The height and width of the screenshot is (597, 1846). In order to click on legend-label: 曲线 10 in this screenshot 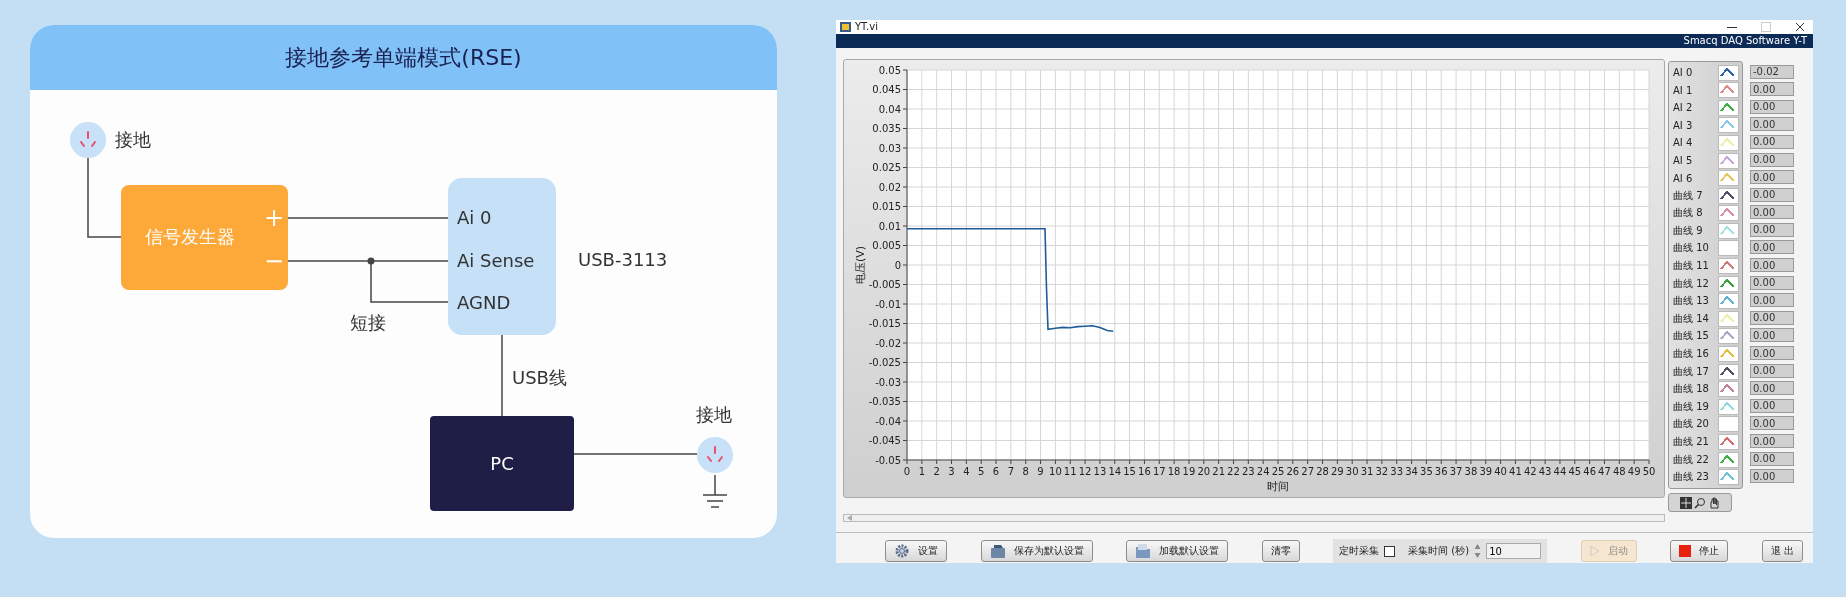, I will do `click(1691, 248)`.